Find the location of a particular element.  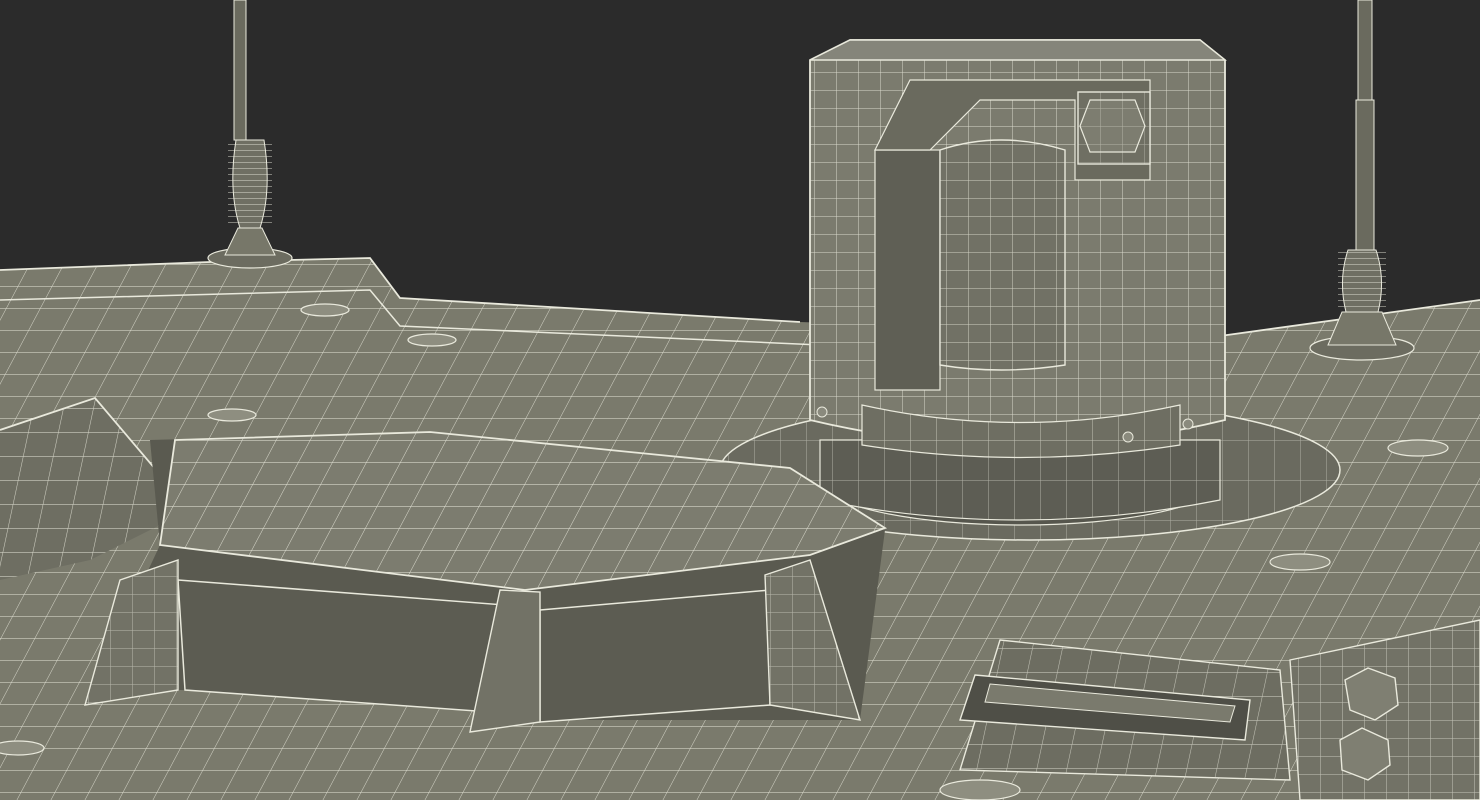

hatch-panel-right is located at coordinates (655, 656).